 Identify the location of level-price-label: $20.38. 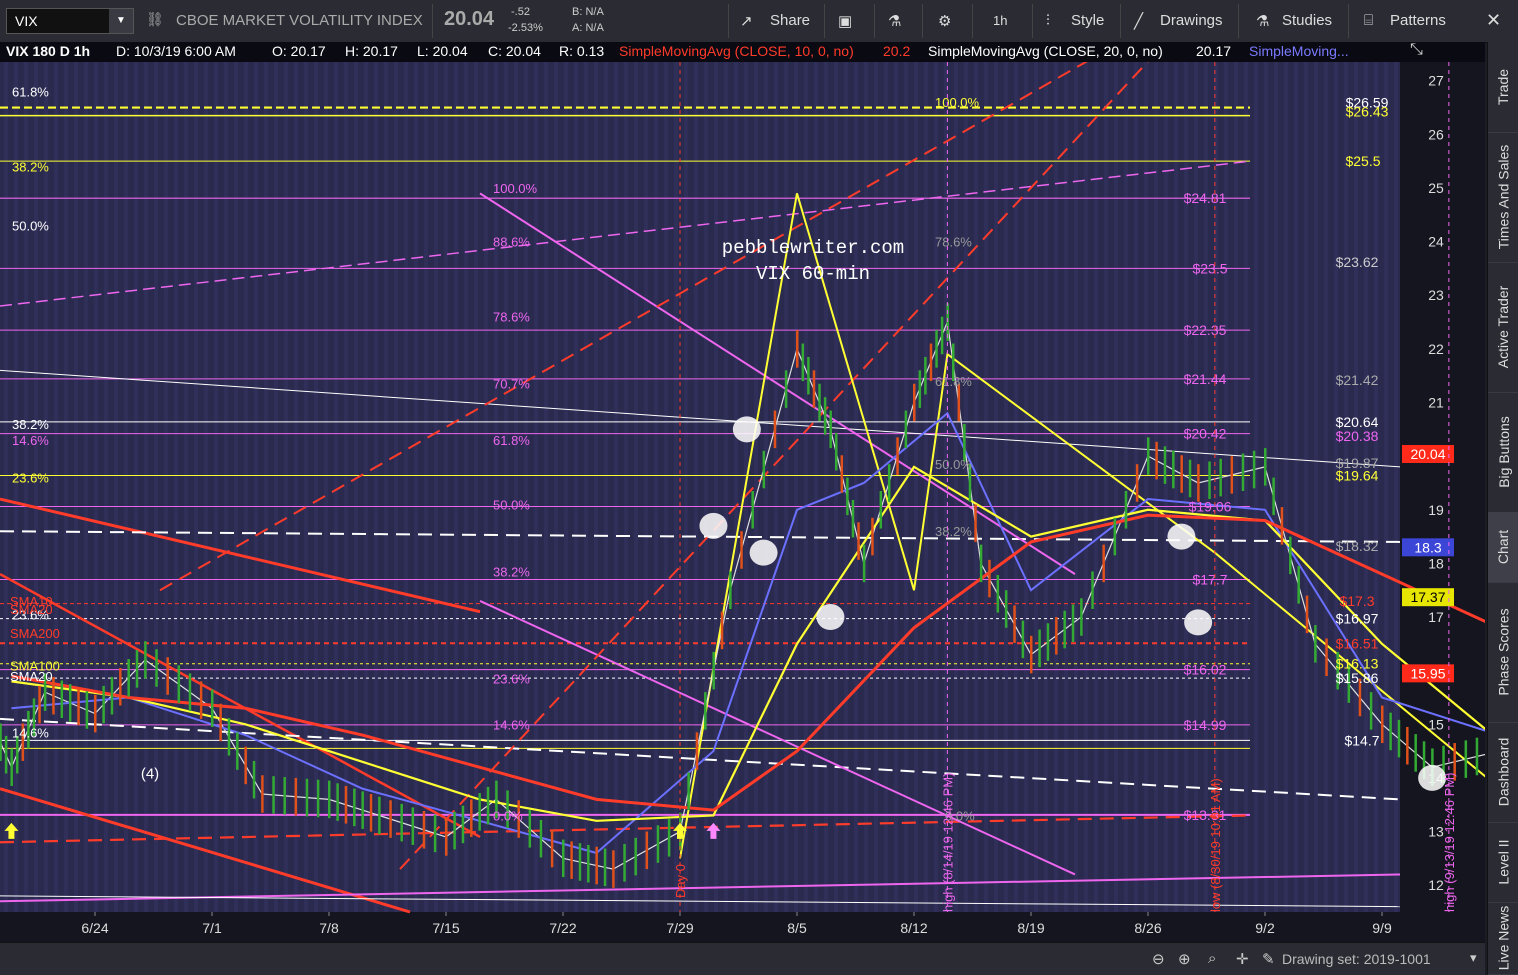
(1357, 436).